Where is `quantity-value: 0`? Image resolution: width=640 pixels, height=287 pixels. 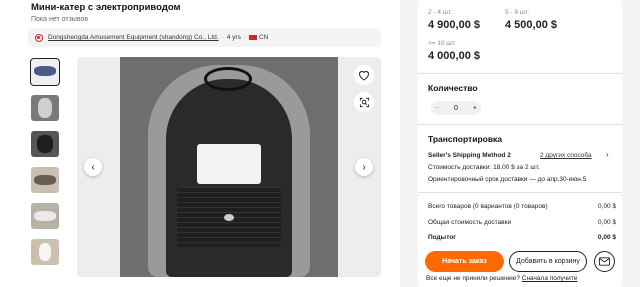 quantity-value: 0 is located at coordinates (456, 108).